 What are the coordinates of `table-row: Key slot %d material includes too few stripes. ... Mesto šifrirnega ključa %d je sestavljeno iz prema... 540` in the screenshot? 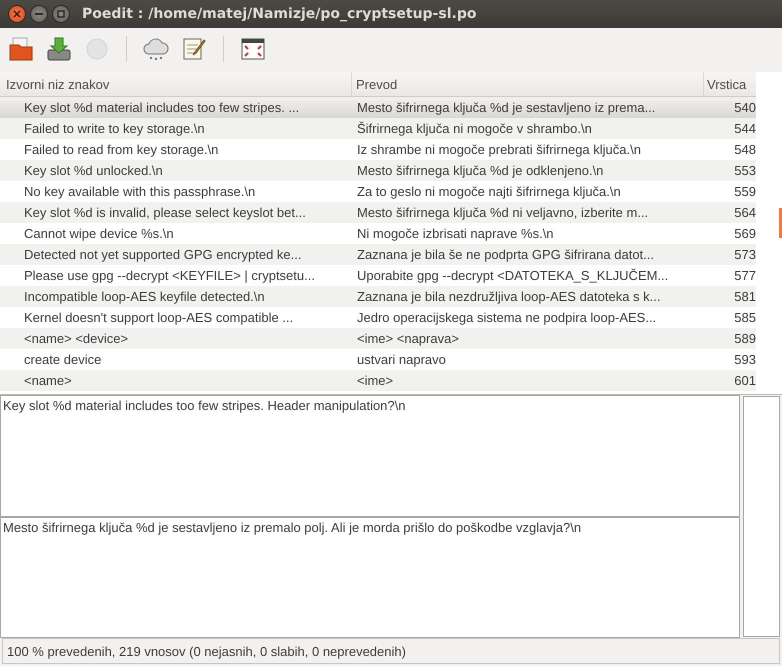 It's located at (378, 107).